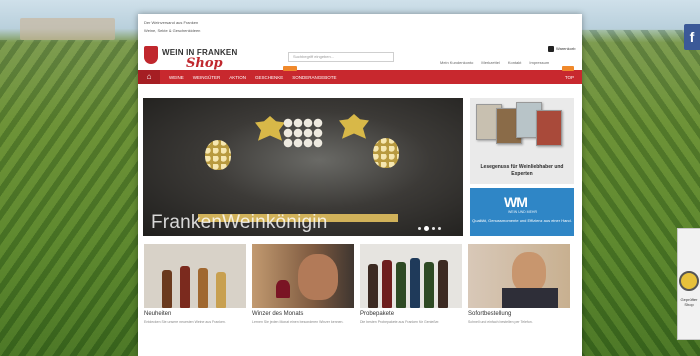  I want to click on nav-badge-right, so click(568, 68).